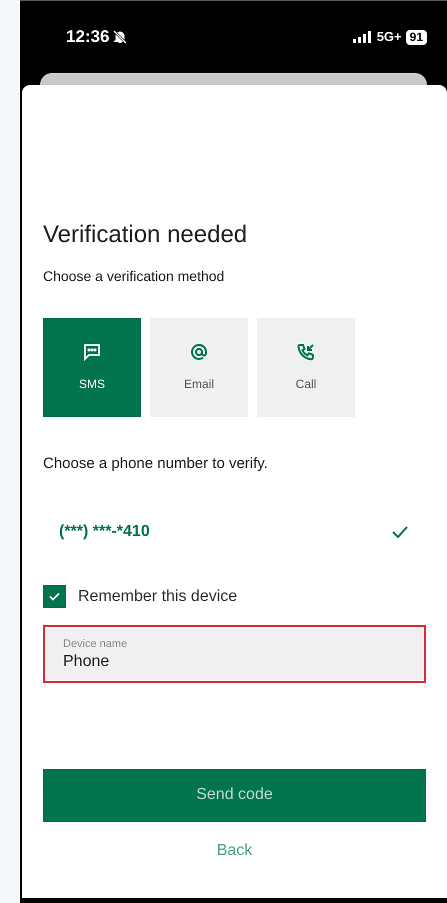 The width and height of the screenshot is (447, 903). Describe the element at coordinates (306, 367) in the screenshot. I see `method-tab: Call` at that location.